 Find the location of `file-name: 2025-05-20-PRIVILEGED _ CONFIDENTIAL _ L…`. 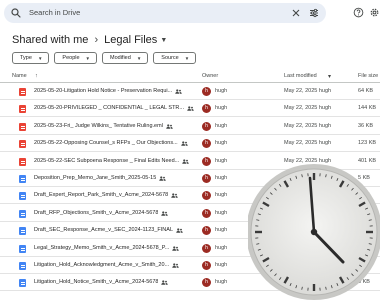

file-name: 2025-05-20-PRIVILEGED _ CONFIDENTIAL _ L… is located at coordinates (109, 108).